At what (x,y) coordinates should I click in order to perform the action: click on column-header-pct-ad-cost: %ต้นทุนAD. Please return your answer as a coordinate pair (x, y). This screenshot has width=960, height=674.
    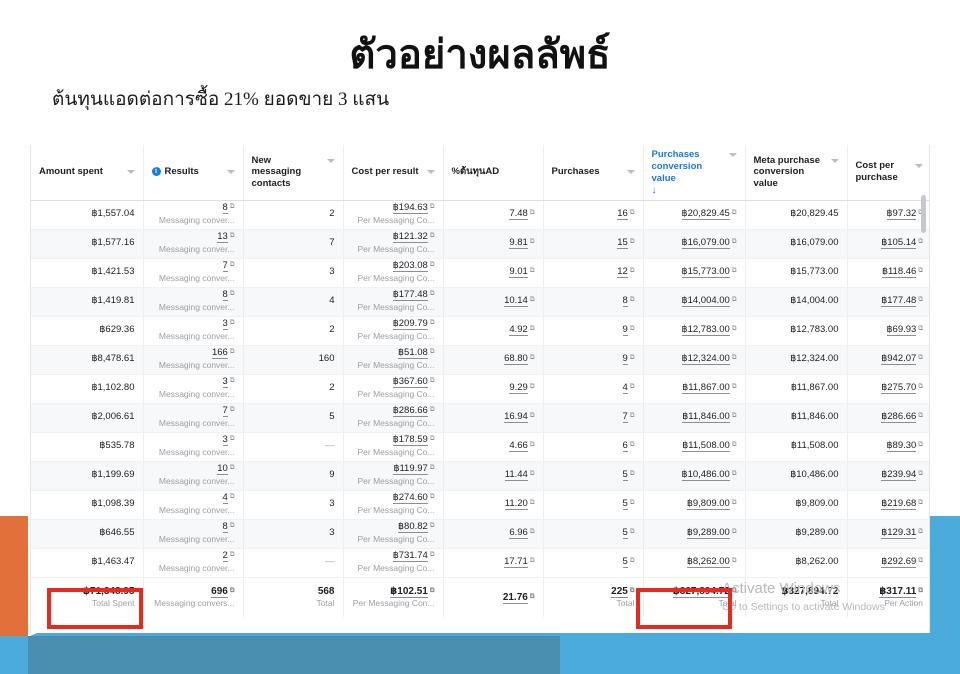
    Looking at the image, I should click on (493, 173).